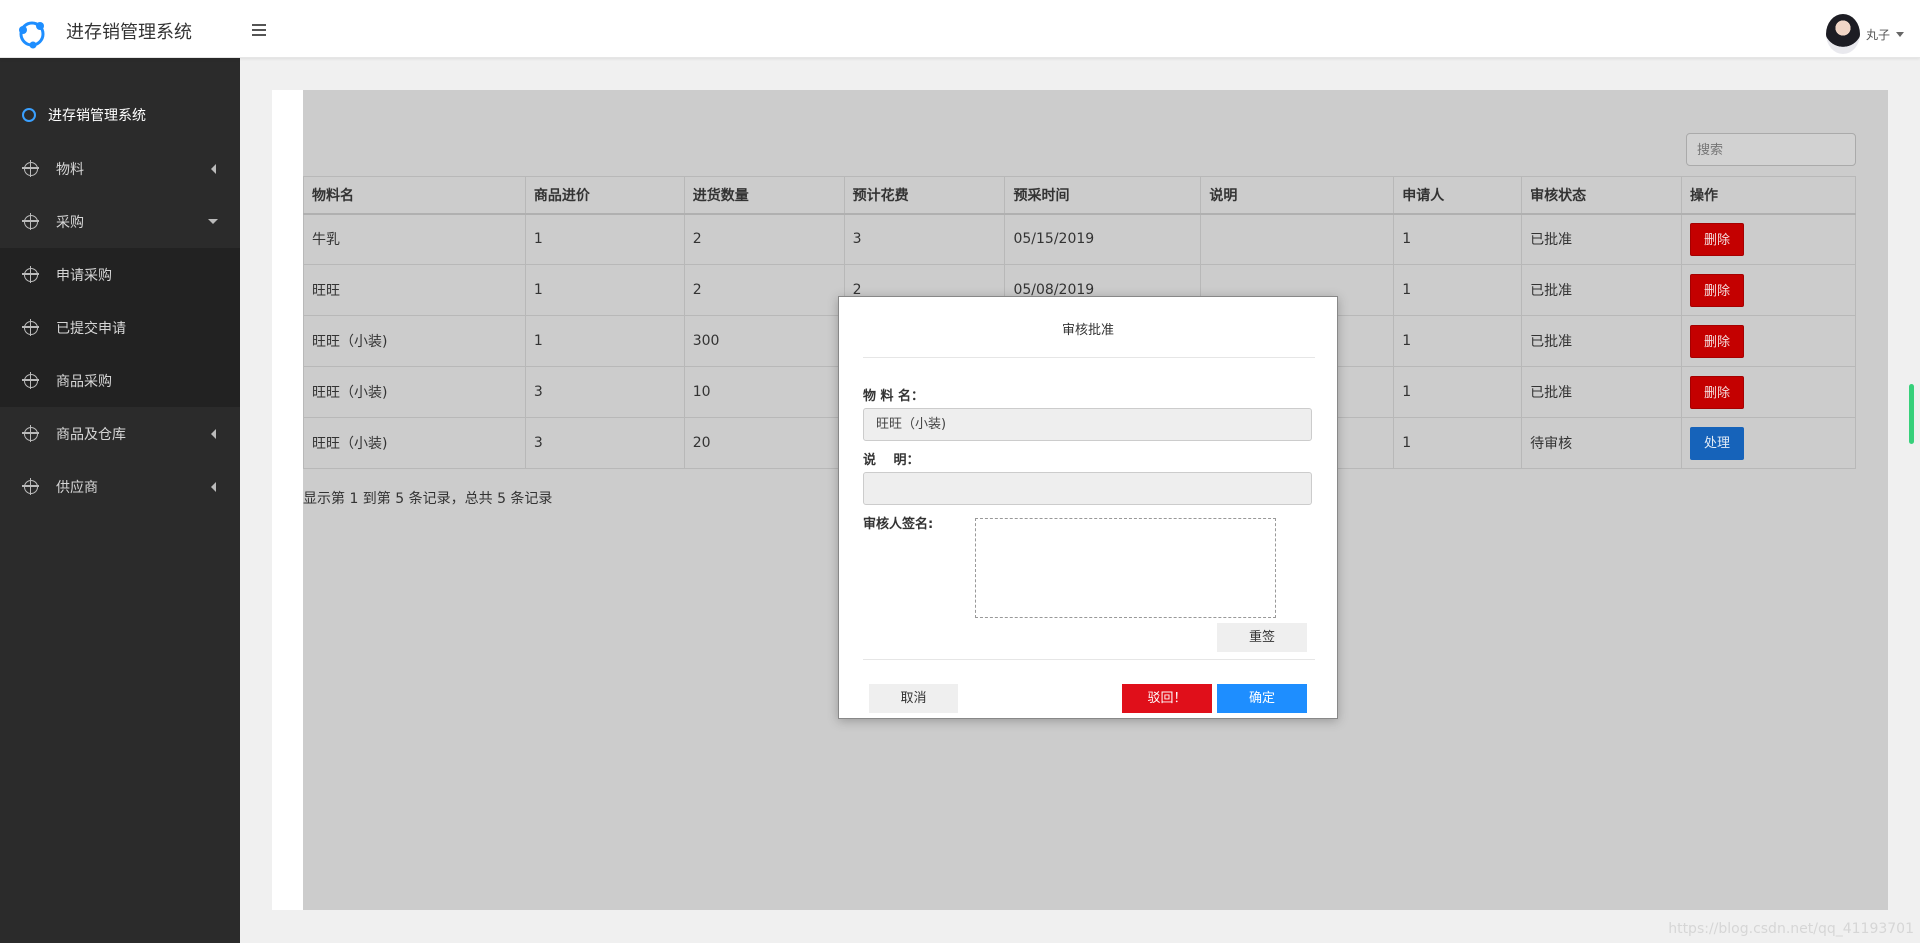 The image size is (1920, 943). What do you see at coordinates (1103, 239) in the screenshot?
I see `cell-date: 05/15/2019` at bounding box center [1103, 239].